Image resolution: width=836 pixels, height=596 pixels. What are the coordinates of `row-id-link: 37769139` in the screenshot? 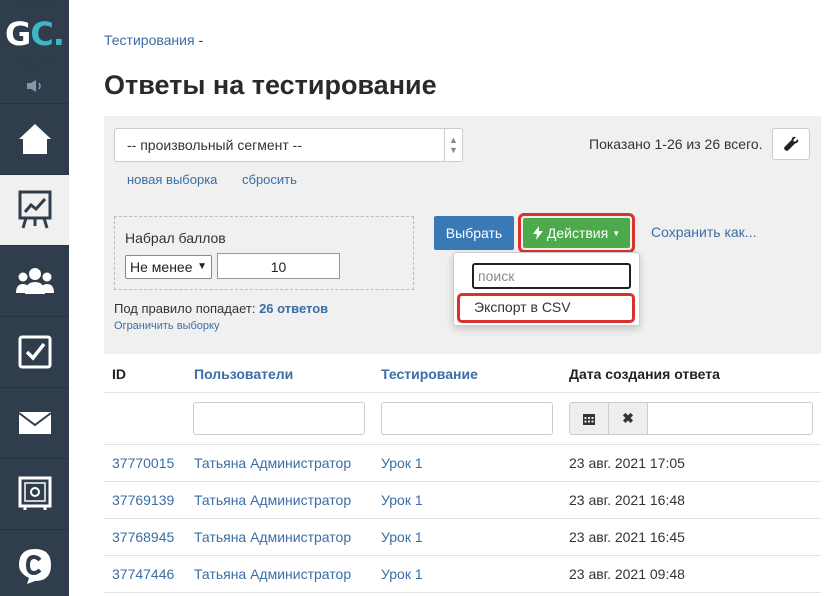 It's located at (143, 500).